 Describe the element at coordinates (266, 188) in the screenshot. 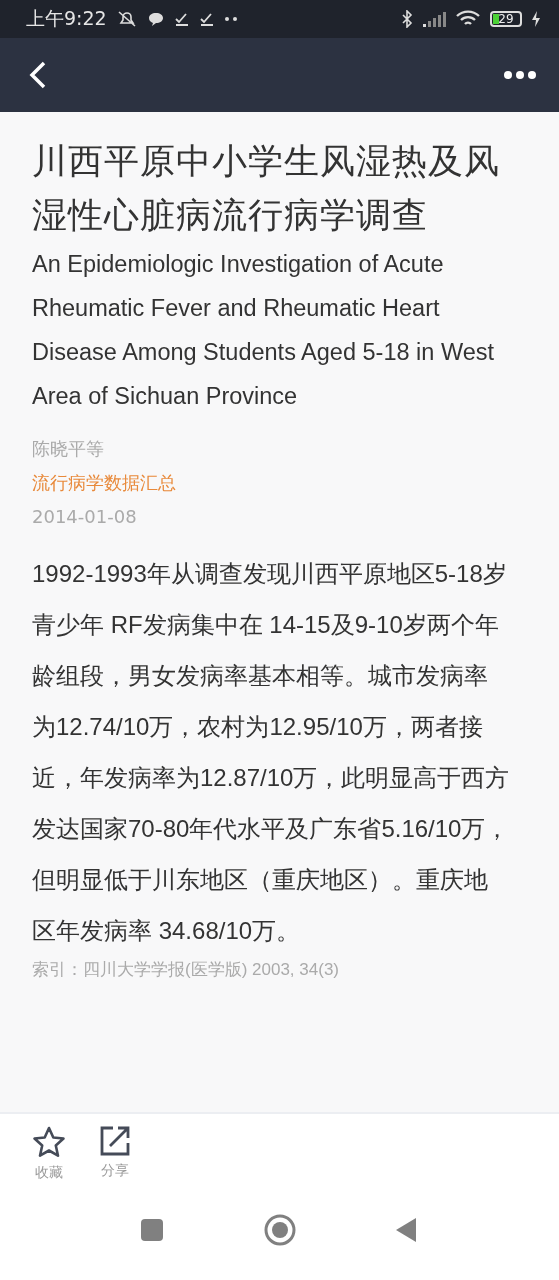

I see `article-title: 川西平原中小学生风湿热及风湿性心脏病流行病学调查` at that location.